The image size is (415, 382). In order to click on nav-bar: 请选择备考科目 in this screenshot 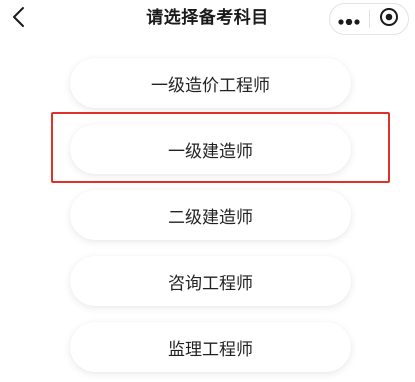, I will do `click(207, 20)`.